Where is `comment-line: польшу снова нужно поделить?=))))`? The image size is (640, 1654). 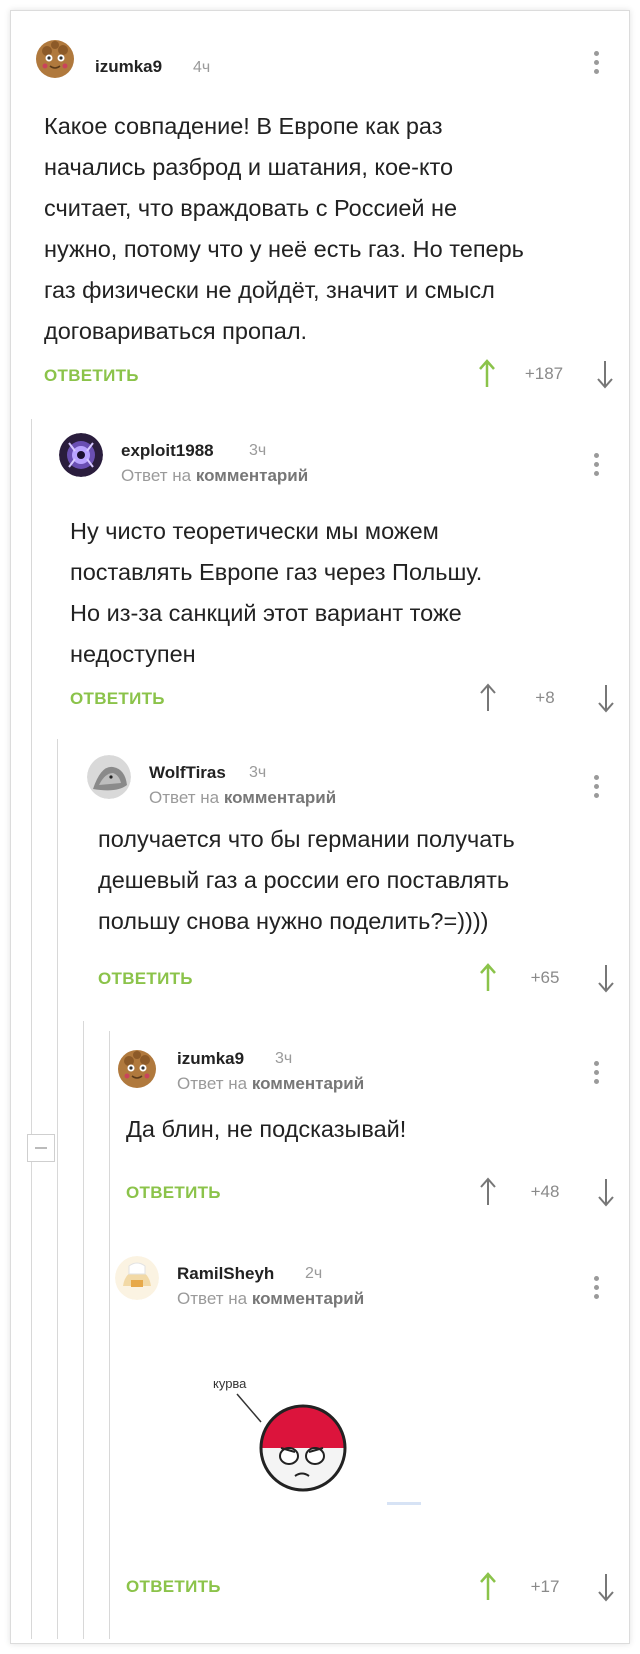
comment-line: польшу снова нужно поделить?=)))) is located at coordinates (293, 921).